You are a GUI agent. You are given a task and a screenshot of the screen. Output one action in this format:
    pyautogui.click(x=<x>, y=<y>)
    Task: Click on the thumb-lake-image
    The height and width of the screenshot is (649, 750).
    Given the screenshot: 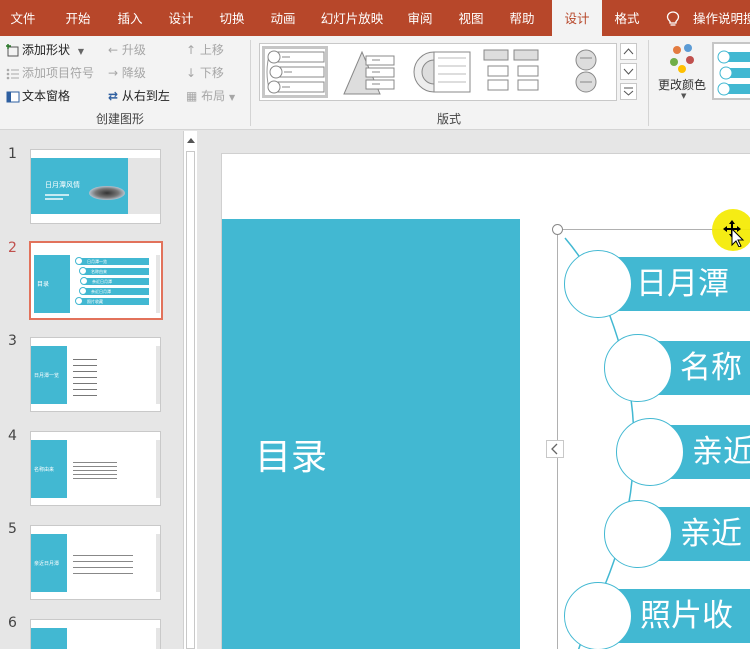 What is the action you would take?
    pyautogui.click(x=107, y=193)
    